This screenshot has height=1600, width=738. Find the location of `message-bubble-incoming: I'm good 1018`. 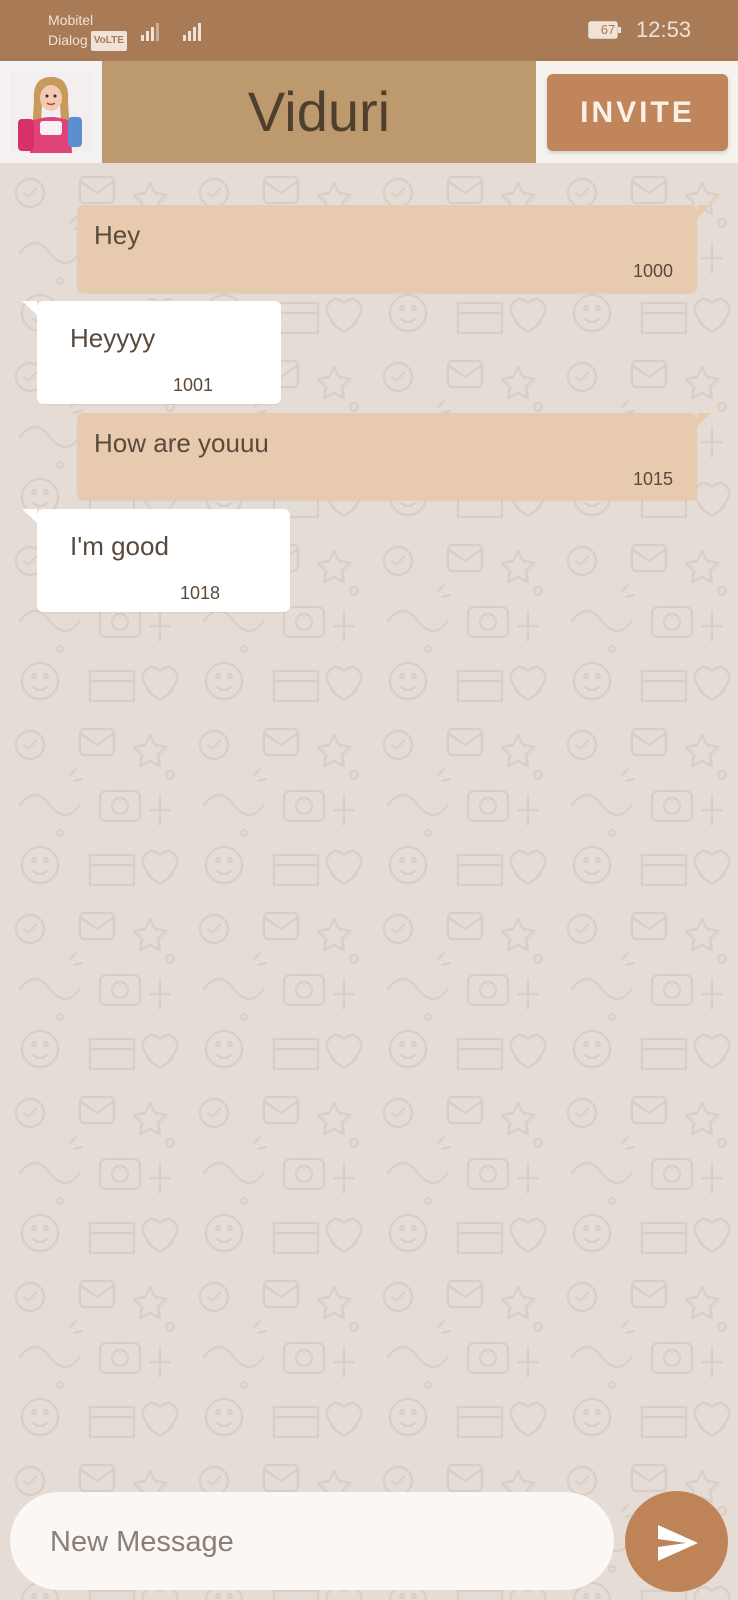

message-bubble-incoming: I'm good 1018 is located at coordinates (156, 560).